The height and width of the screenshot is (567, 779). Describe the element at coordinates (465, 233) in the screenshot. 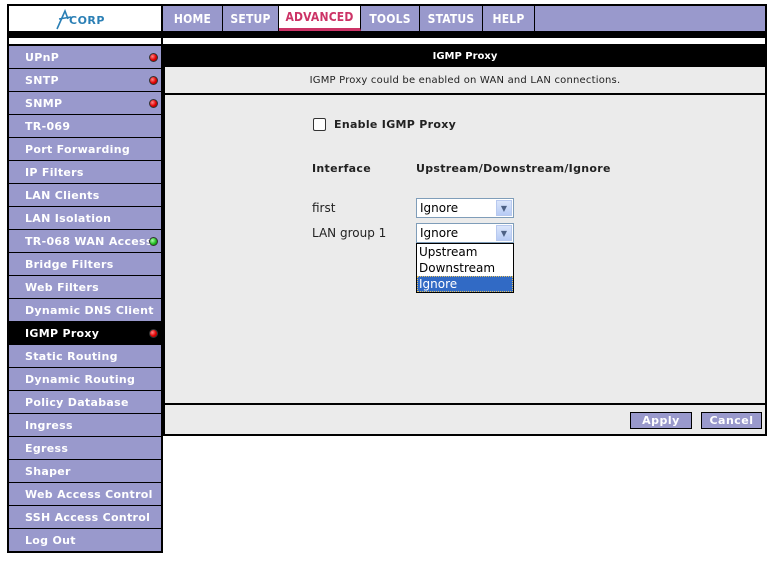

I see `interface-mode-select-lan-group-1: Ignore ▼` at that location.